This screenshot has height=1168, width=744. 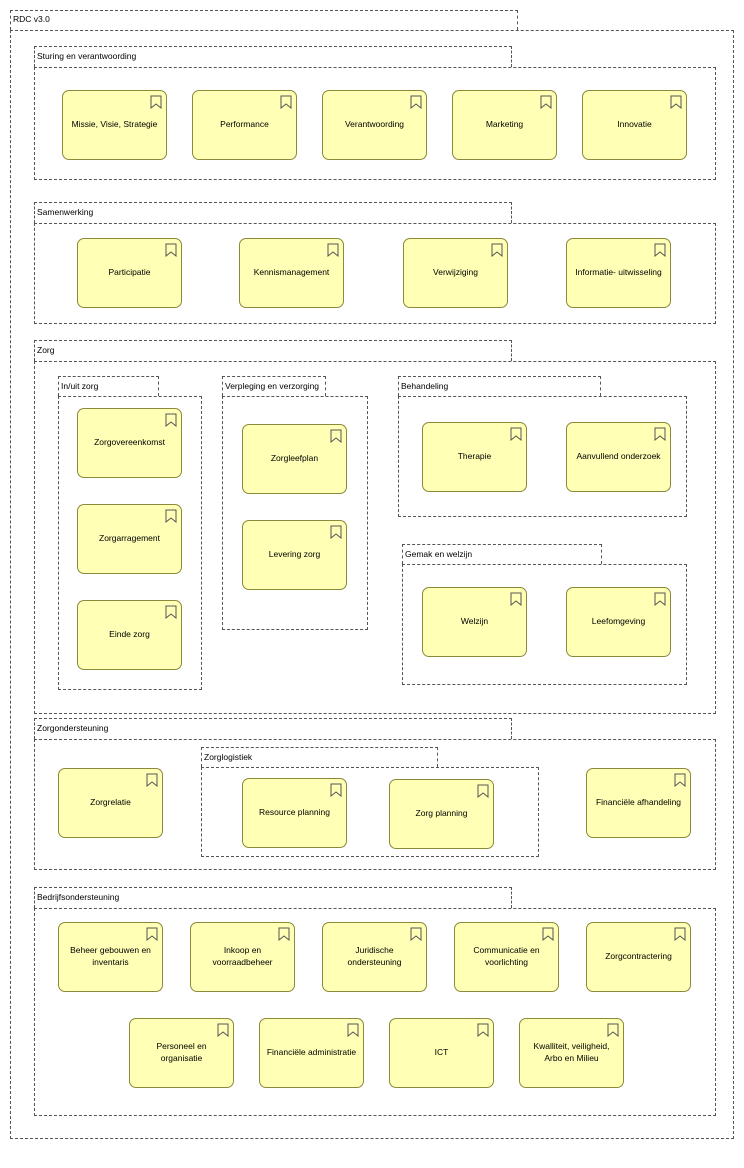 I want to click on capability-label: Zorgleefplan, so click(x=294, y=458).